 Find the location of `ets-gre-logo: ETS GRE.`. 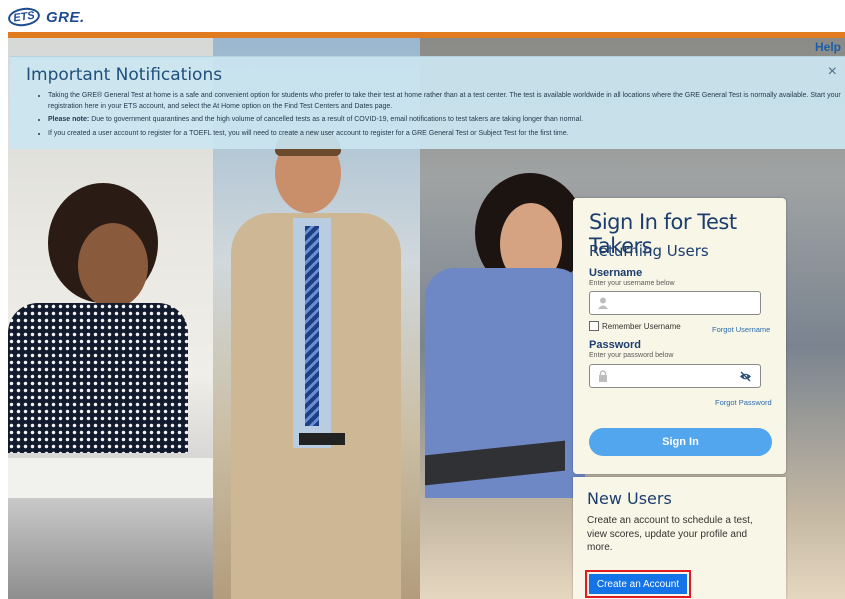

ets-gre-logo: ETS GRE. is located at coordinates (45, 17).